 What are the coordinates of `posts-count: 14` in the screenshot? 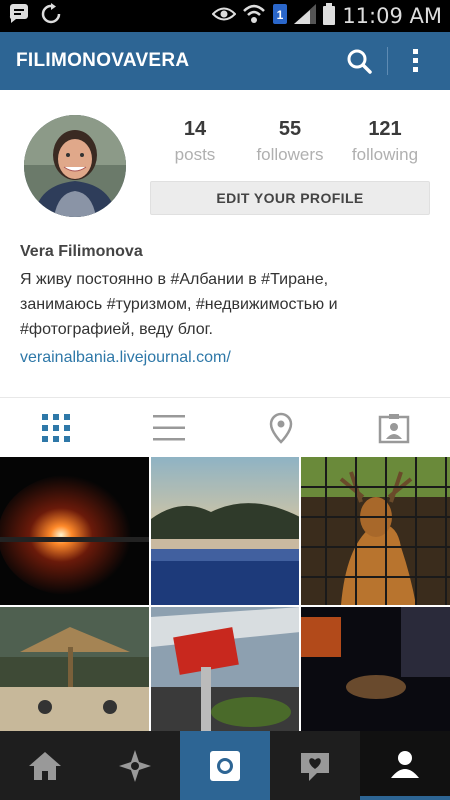 It's located at (195, 129).